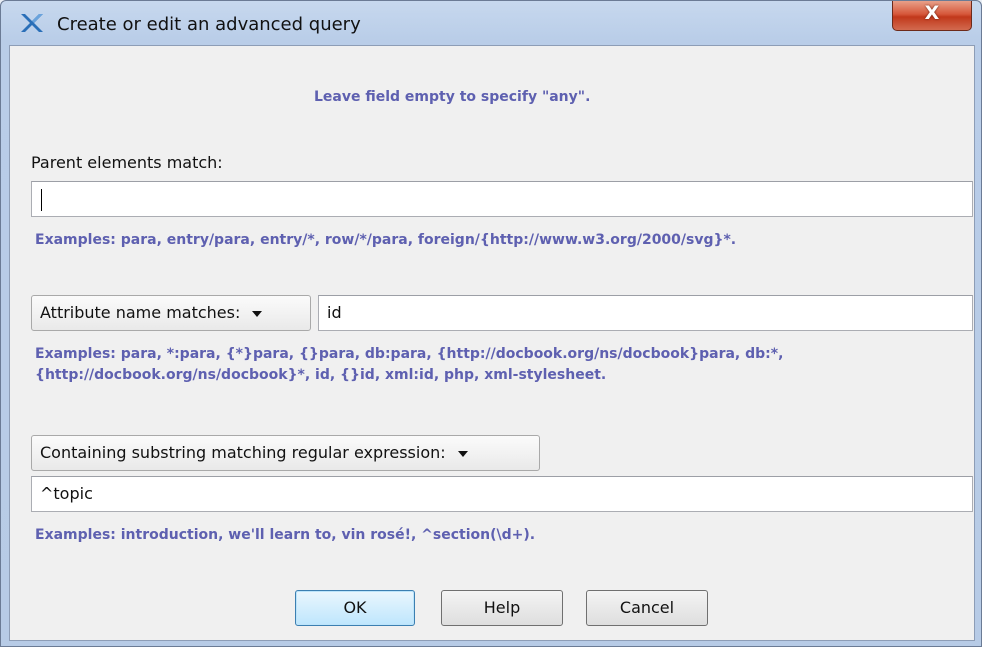  I want to click on help-button: Help, so click(502, 608).